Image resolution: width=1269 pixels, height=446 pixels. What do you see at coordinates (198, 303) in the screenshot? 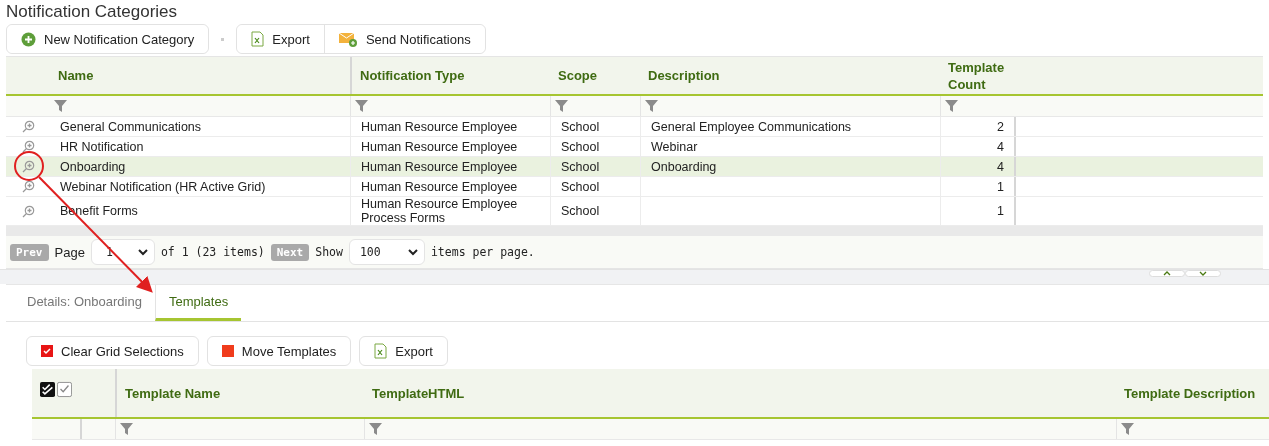
I see `tab: Templates` at bounding box center [198, 303].